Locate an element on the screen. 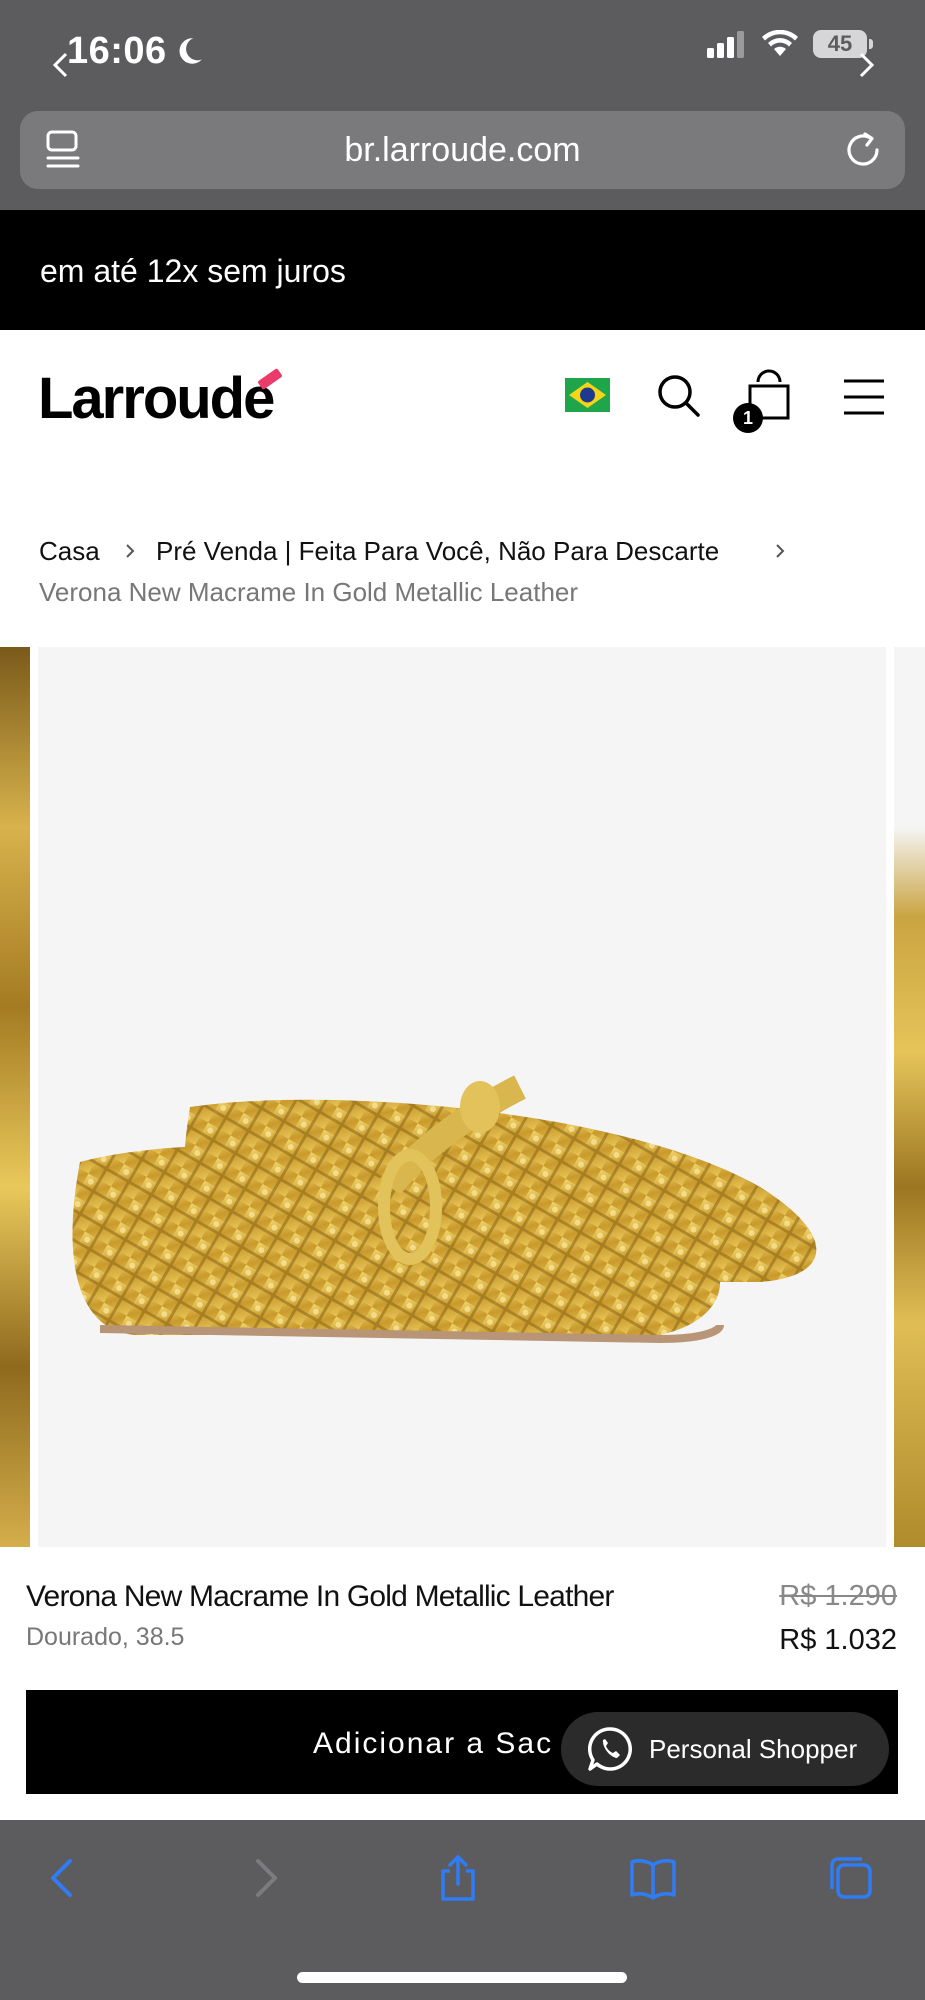 The image size is (925, 2000). url-text: br.larroude.com is located at coordinates (462, 149).